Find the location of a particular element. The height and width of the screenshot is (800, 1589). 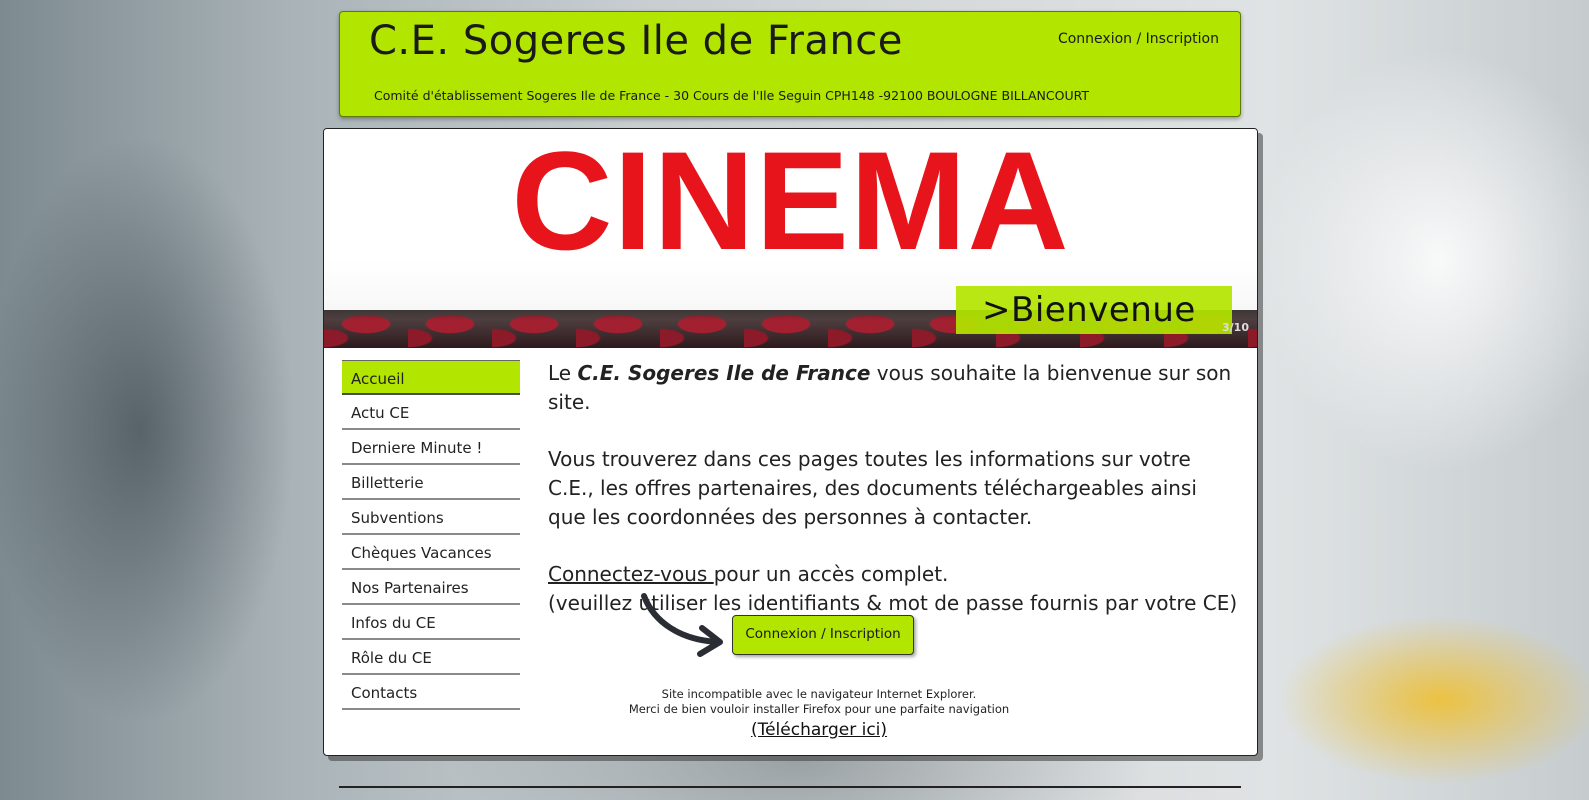

banner-cinema-text: CINEMA is located at coordinates (790, 204).